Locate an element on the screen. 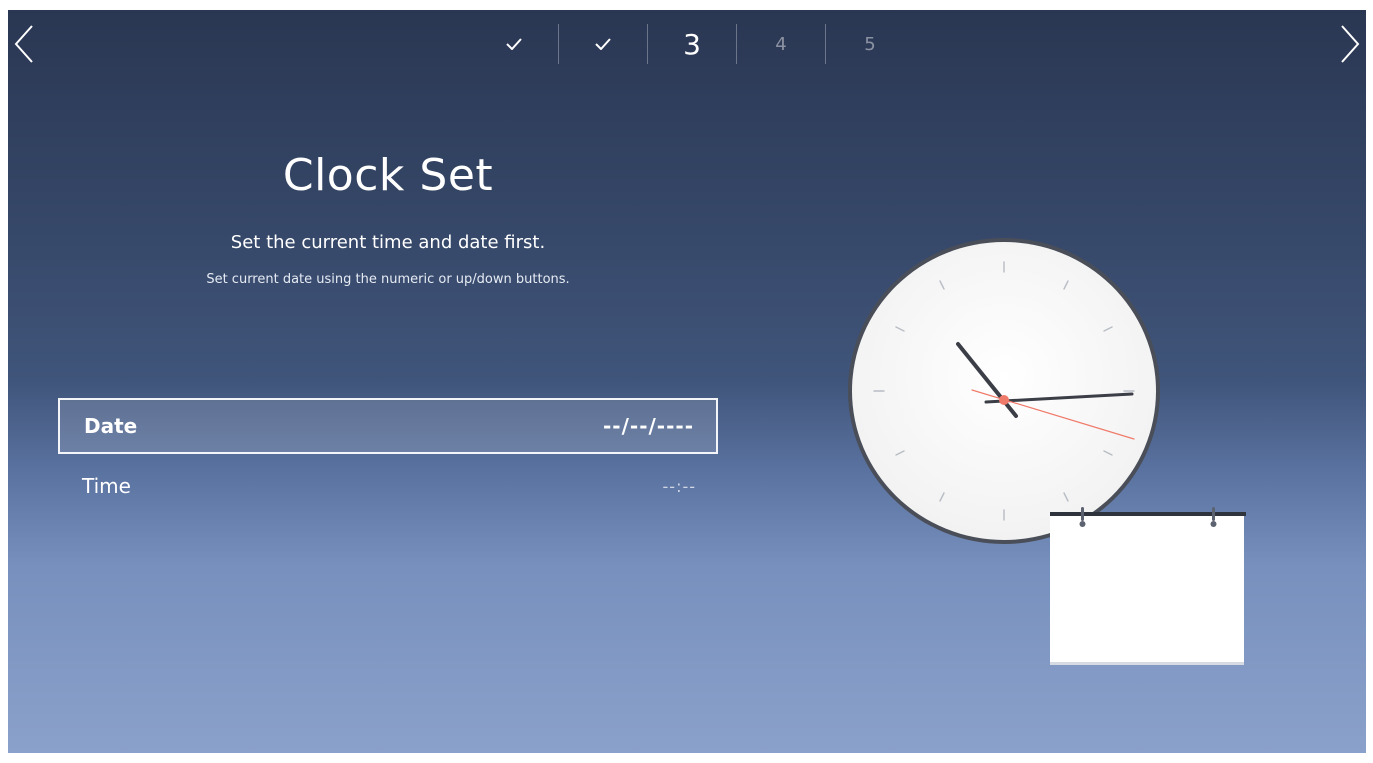  chevron-right-icon is located at coordinates (1350, 44).